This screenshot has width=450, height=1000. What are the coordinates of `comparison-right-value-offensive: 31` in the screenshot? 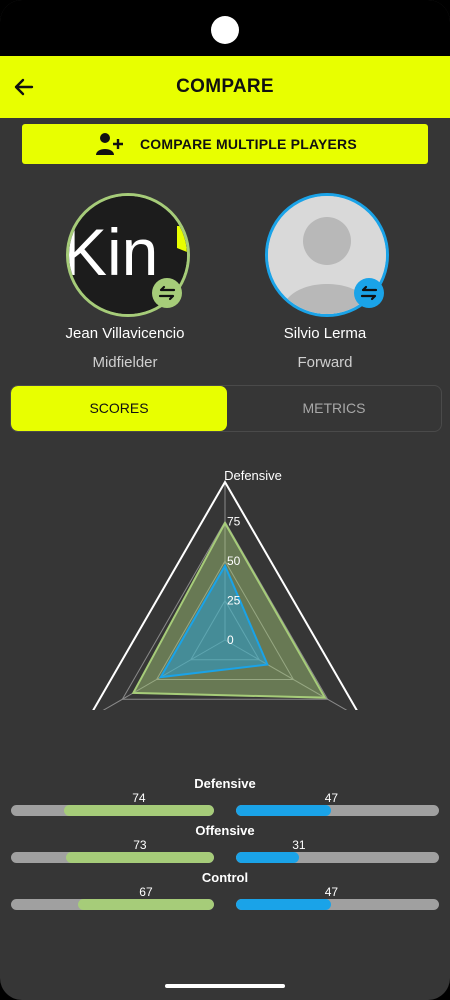 It's located at (299, 845).